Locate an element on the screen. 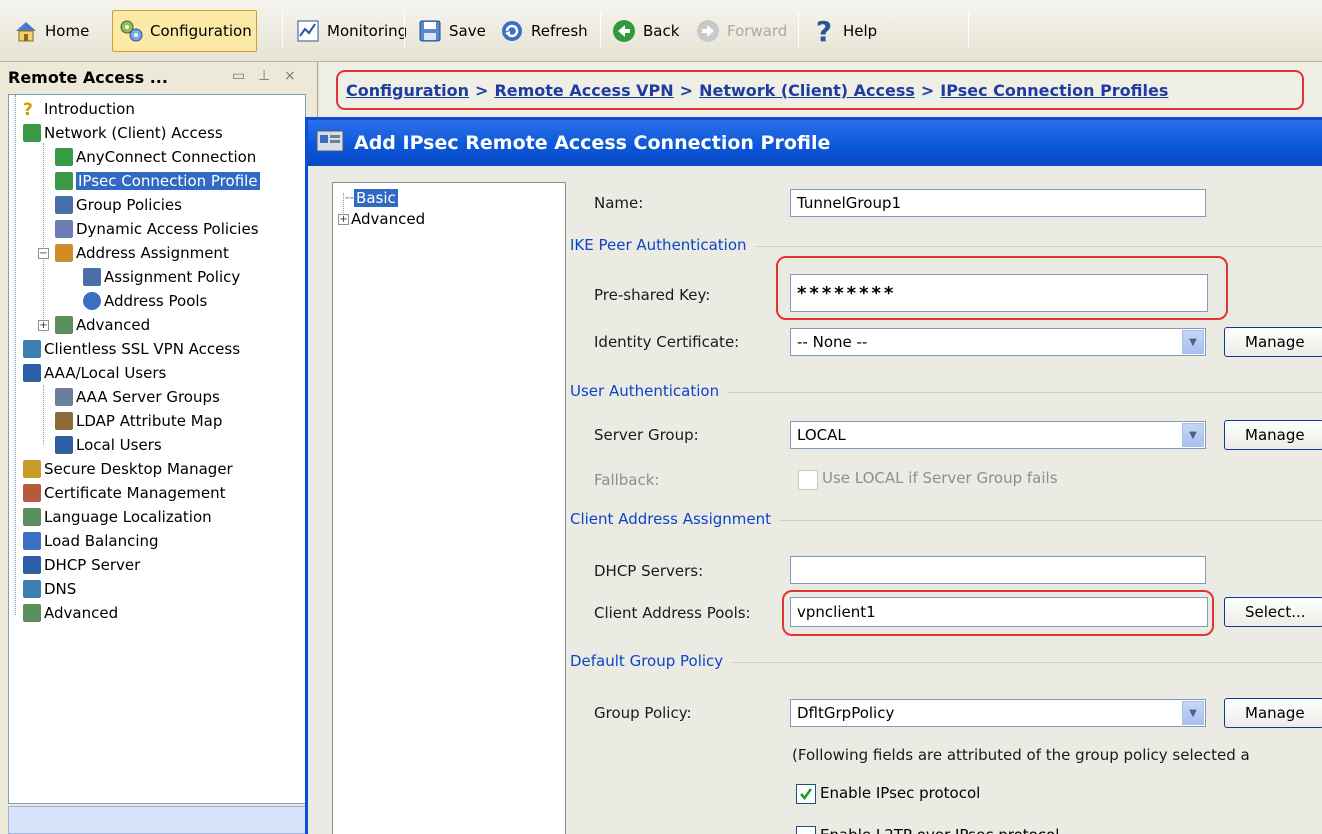 The image size is (1322, 834). tree-item-network-client-access: Network (Client) Access is located at coordinates (123, 133).